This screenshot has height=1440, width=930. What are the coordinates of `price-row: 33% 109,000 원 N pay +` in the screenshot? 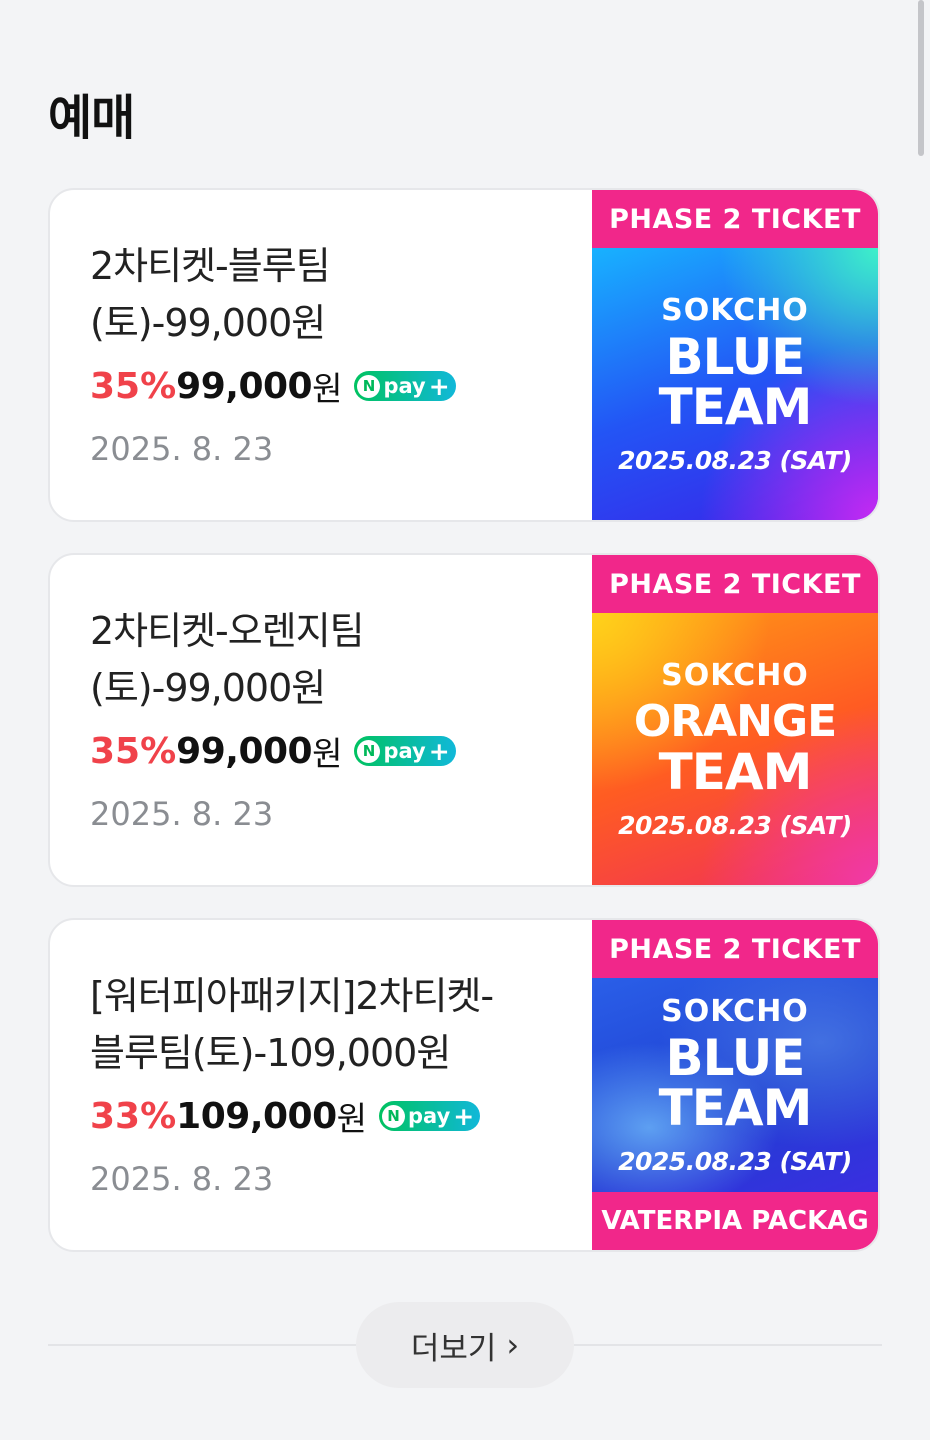 It's located at (325, 1116).